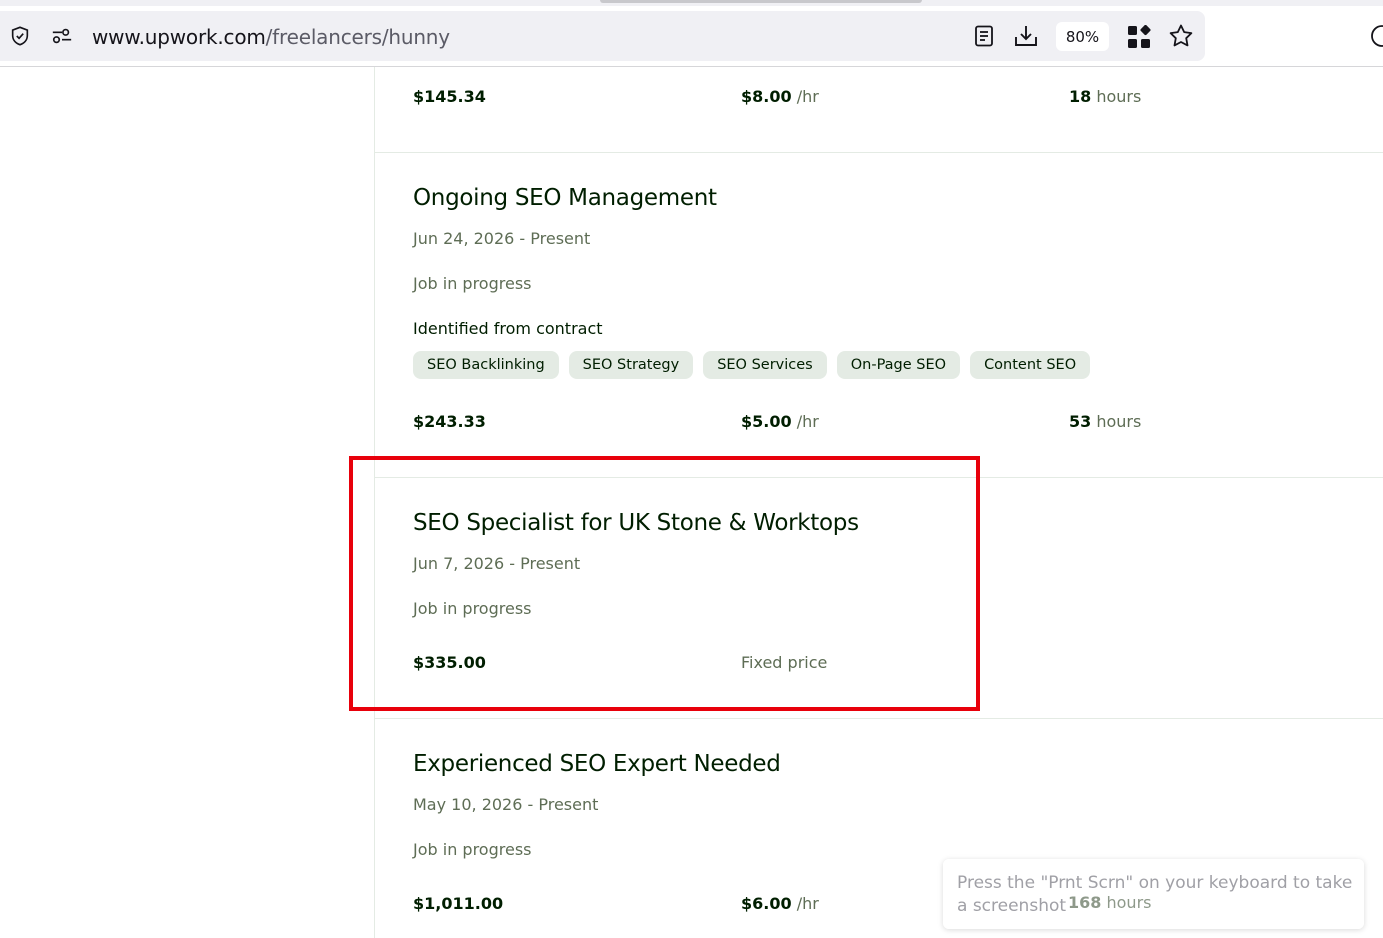 The image size is (1383, 938). What do you see at coordinates (486, 365) in the screenshot?
I see `skill-chip: SEO Backlinking` at bounding box center [486, 365].